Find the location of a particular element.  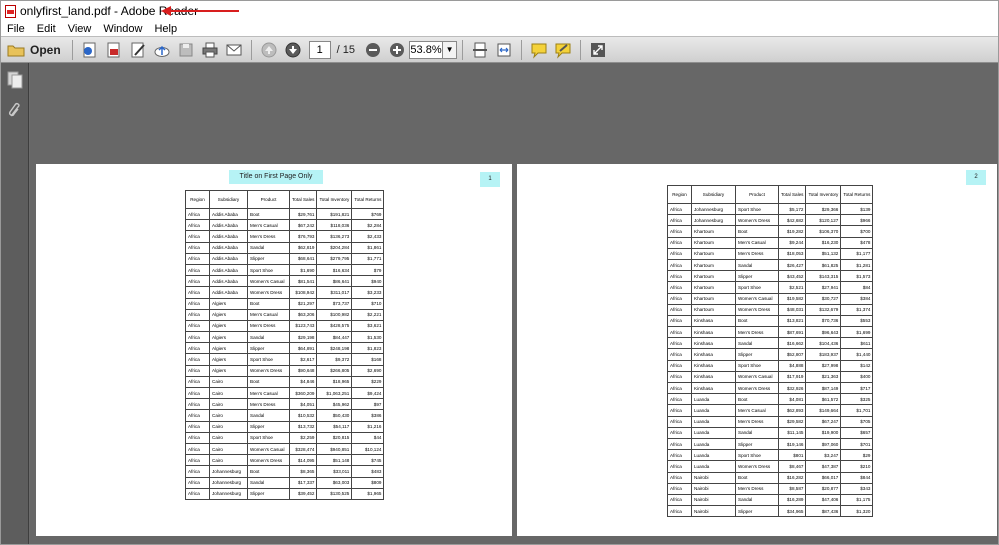

table-cell: $18,053 is located at coordinates (792, 253).